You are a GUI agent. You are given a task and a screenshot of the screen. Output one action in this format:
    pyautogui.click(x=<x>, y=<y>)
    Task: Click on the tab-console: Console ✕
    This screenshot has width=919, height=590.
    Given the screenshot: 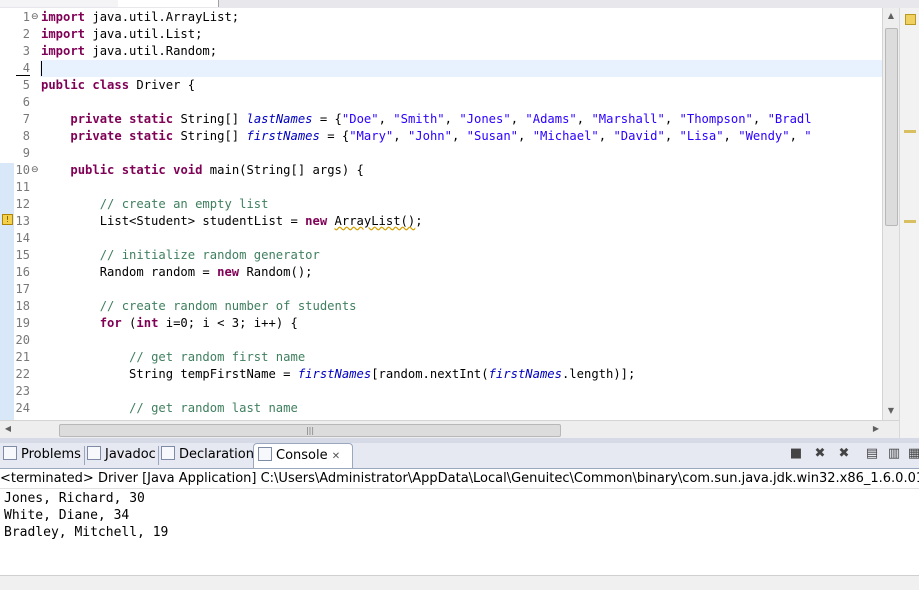 What is the action you would take?
    pyautogui.click(x=303, y=455)
    